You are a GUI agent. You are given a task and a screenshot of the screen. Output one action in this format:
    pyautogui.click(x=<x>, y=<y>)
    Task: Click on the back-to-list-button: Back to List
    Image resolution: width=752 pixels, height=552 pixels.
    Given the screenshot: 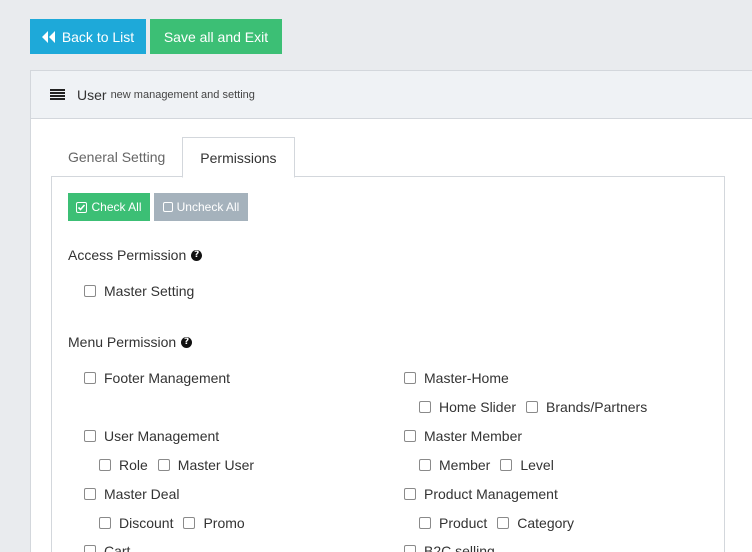 What is the action you would take?
    pyautogui.click(x=88, y=36)
    